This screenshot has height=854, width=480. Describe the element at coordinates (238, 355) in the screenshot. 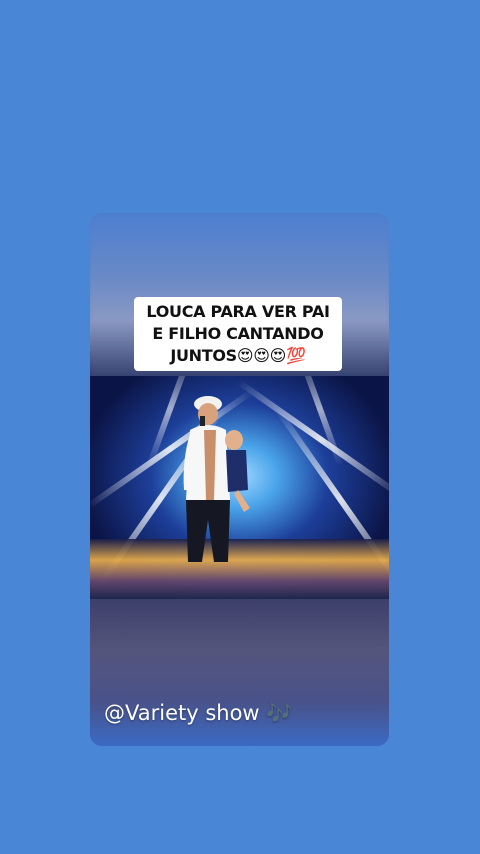

I see `caption-line: JUNTOS😍😍😍💯` at that location.